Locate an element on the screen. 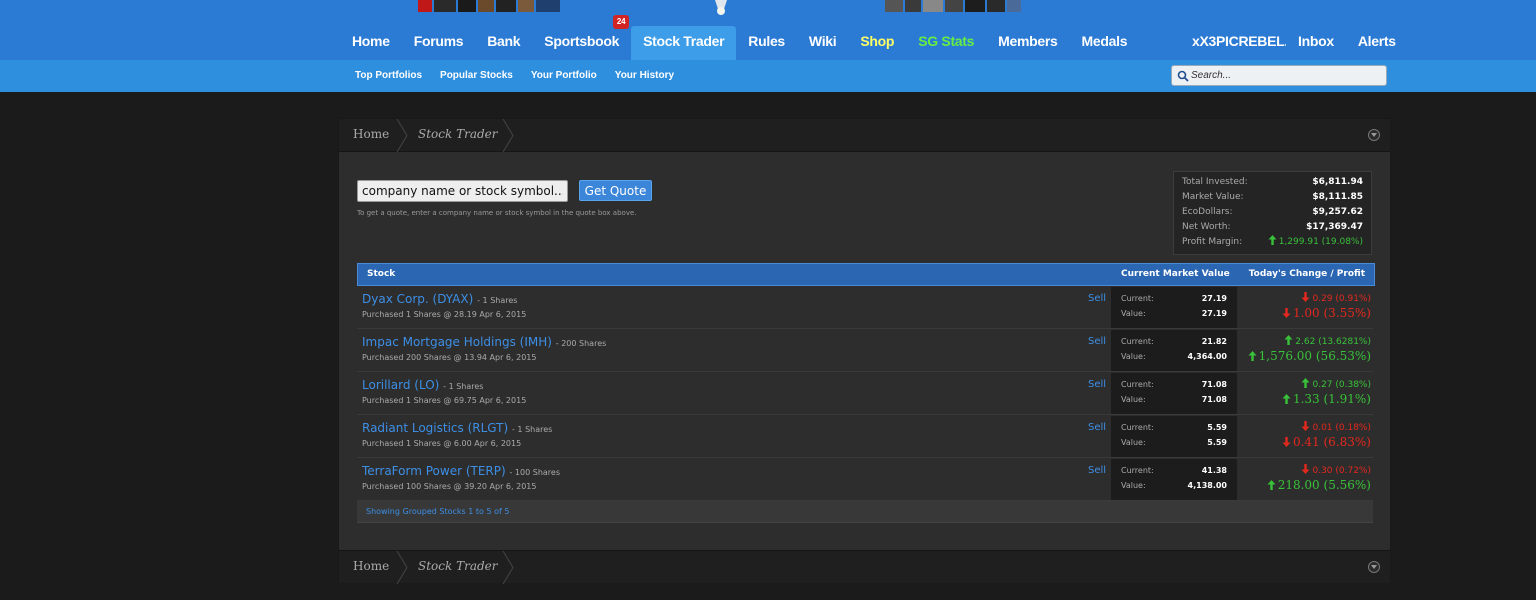  total-profit: 0.41 (6.83%) is located at coordinates (1326, 442).